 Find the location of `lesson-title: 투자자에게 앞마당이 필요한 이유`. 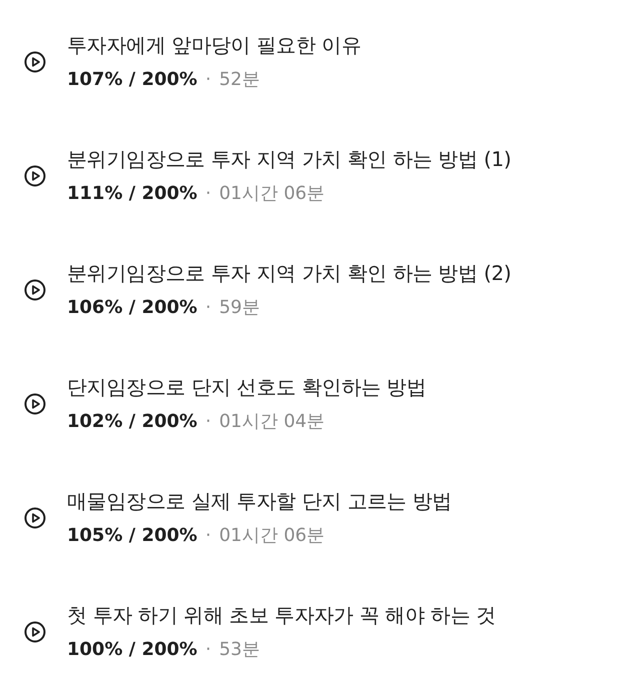

lesson-title: 투자자에게 앞마당이 필요한 이유 is located at coordinates (214, 45).